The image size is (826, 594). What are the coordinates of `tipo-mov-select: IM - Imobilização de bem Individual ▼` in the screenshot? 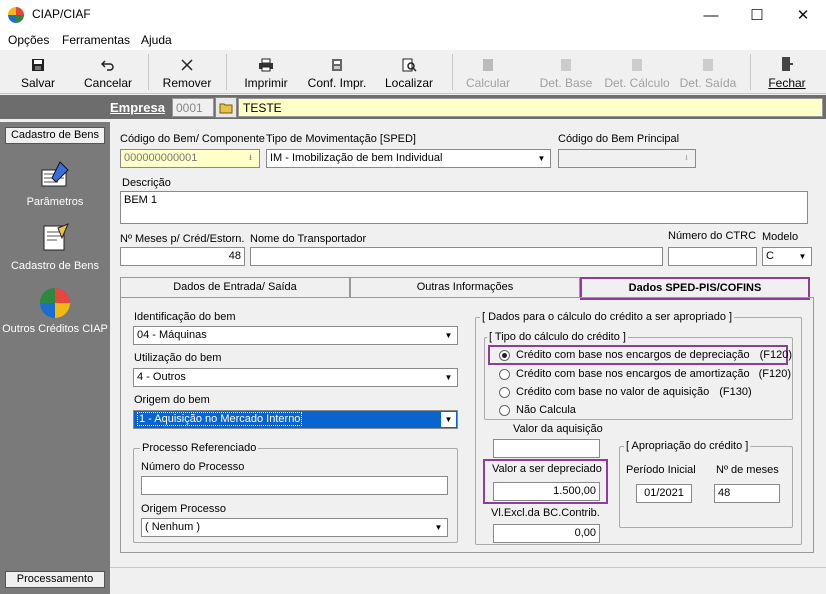 It's located at (408, 158).